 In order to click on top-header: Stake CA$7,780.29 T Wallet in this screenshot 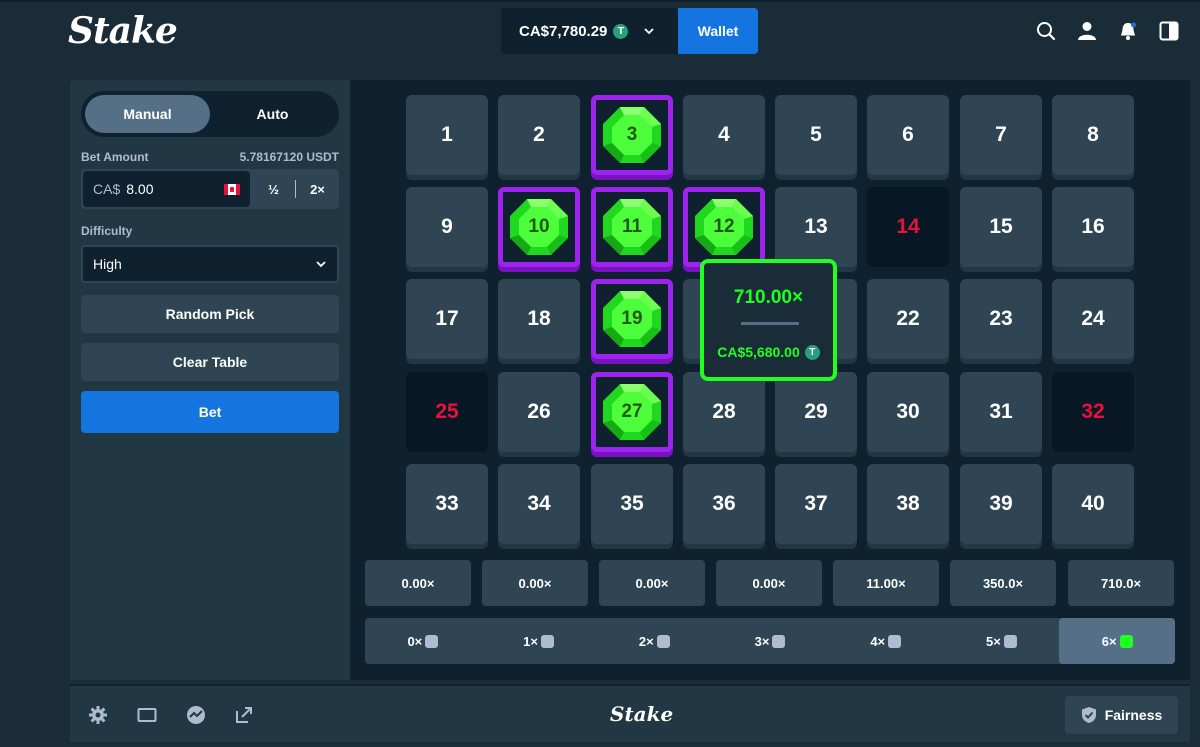, I will do `click(600, 29)`.